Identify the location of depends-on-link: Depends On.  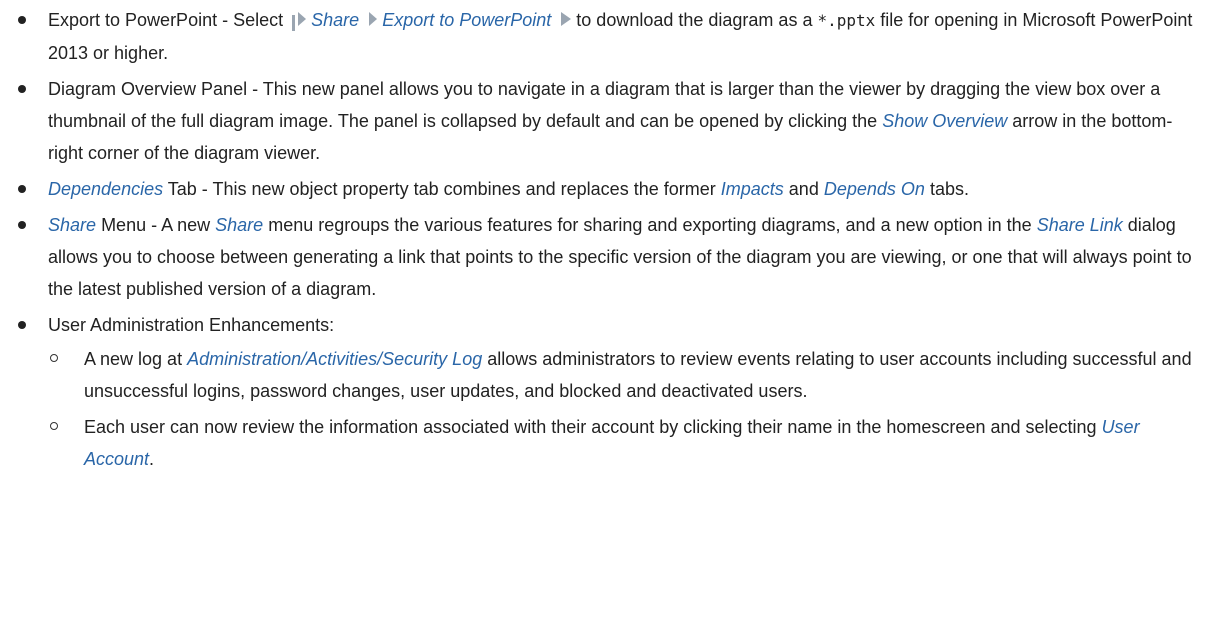
(874, 189).